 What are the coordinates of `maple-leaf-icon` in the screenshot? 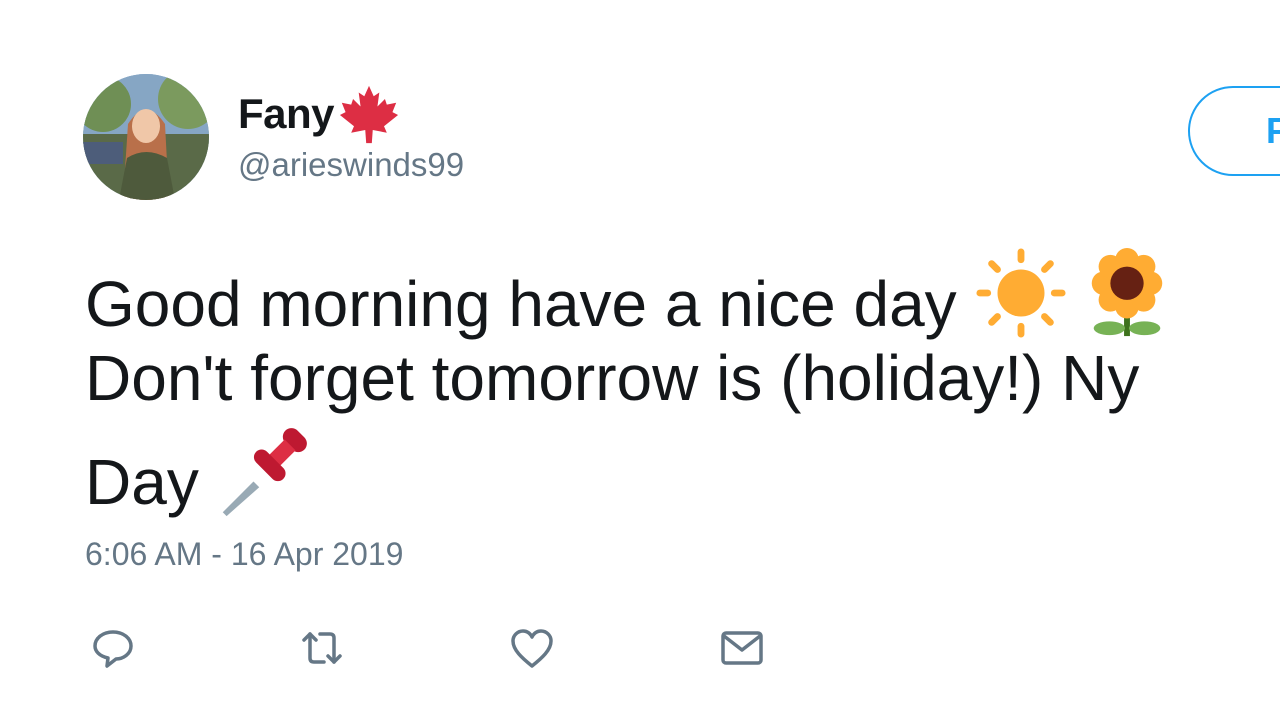 It's located at (369, 114).